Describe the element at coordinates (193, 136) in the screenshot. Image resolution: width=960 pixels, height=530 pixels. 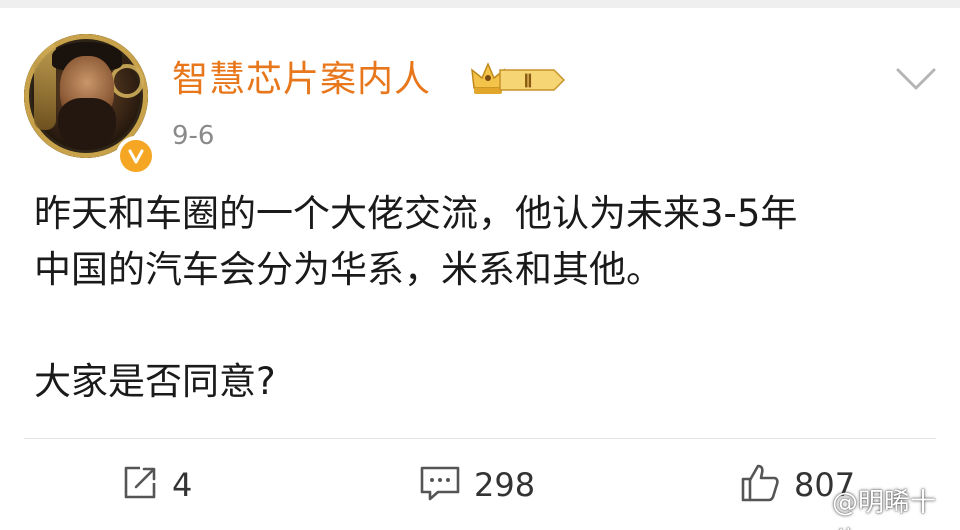
I see `post-date: 9-6` at that location.